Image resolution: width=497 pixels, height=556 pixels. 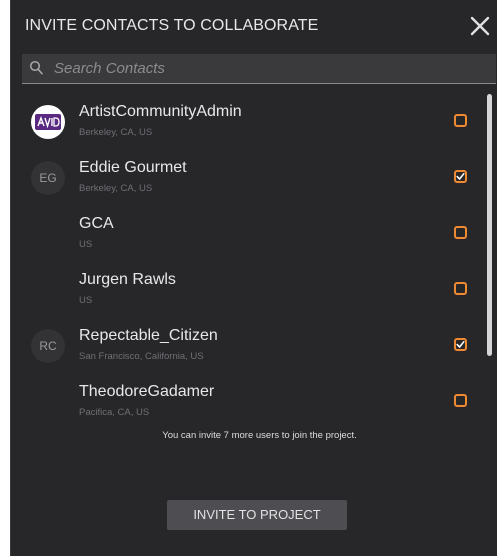 What do you see at coordinates (147, 391) in the screenshot?
I see `contact-name: TheodoreGadamer` at bounding box center [147, 391].